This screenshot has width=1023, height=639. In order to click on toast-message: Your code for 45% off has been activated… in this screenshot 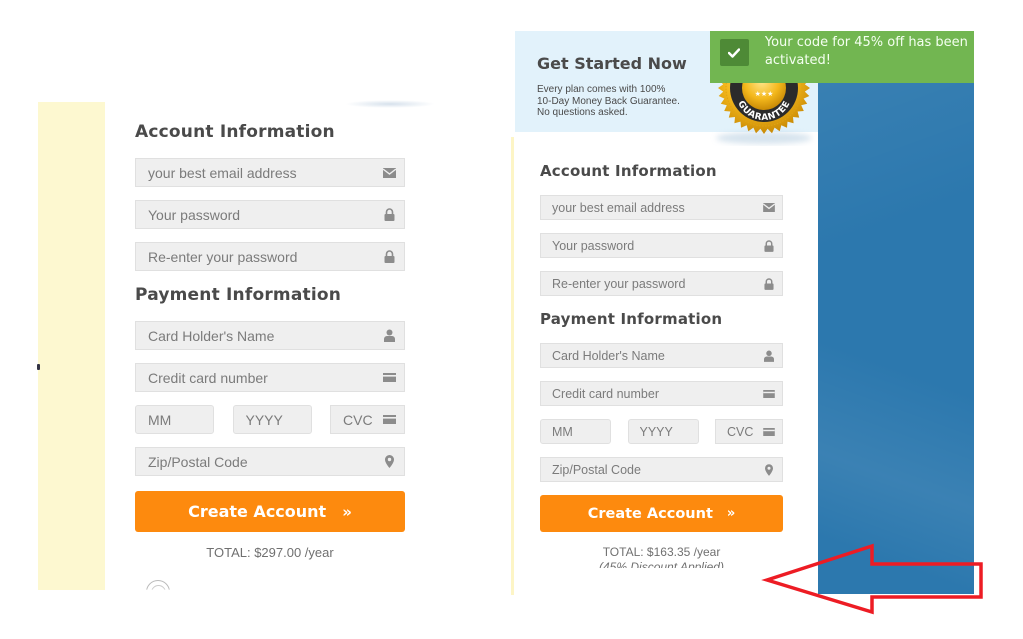, I will do `click(866, 51)`.